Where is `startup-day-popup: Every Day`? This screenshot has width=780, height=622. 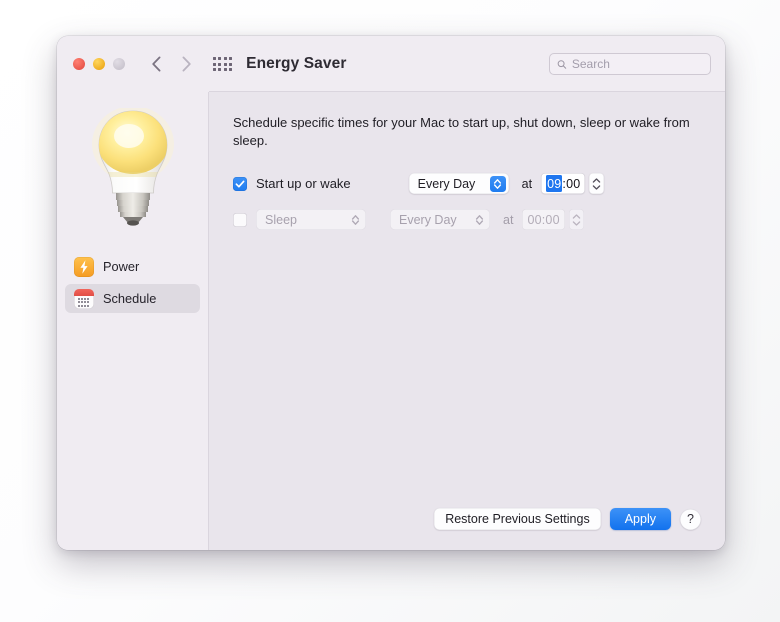 startup-day-popup: Every Day is located at coordinates (458, 184).